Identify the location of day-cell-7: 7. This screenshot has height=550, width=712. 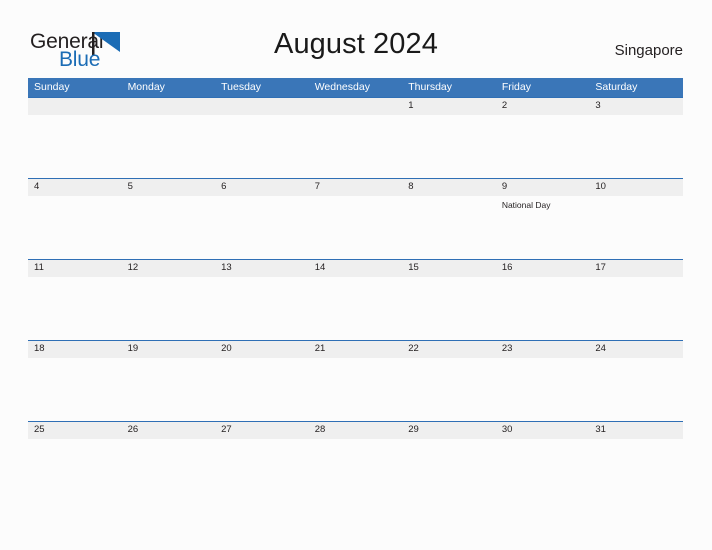
(356, 218).